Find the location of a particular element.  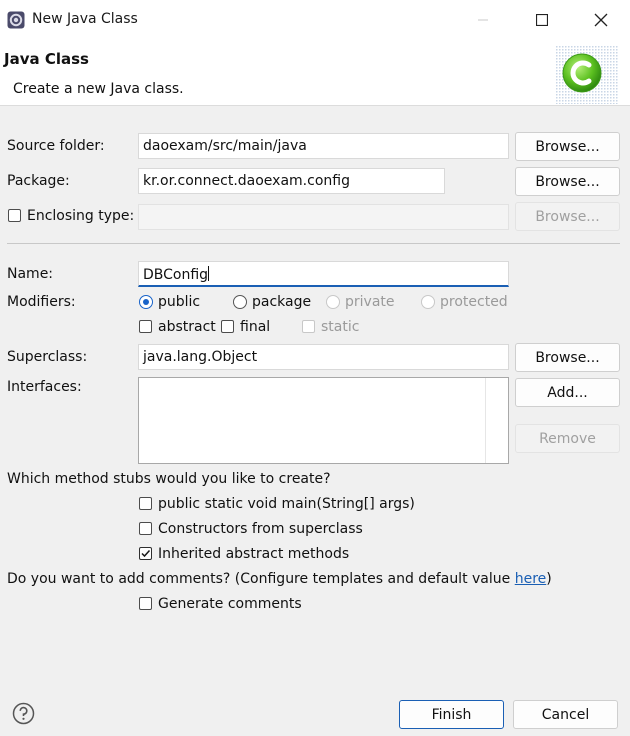

text-cursor is located at coordinates (209, 273).